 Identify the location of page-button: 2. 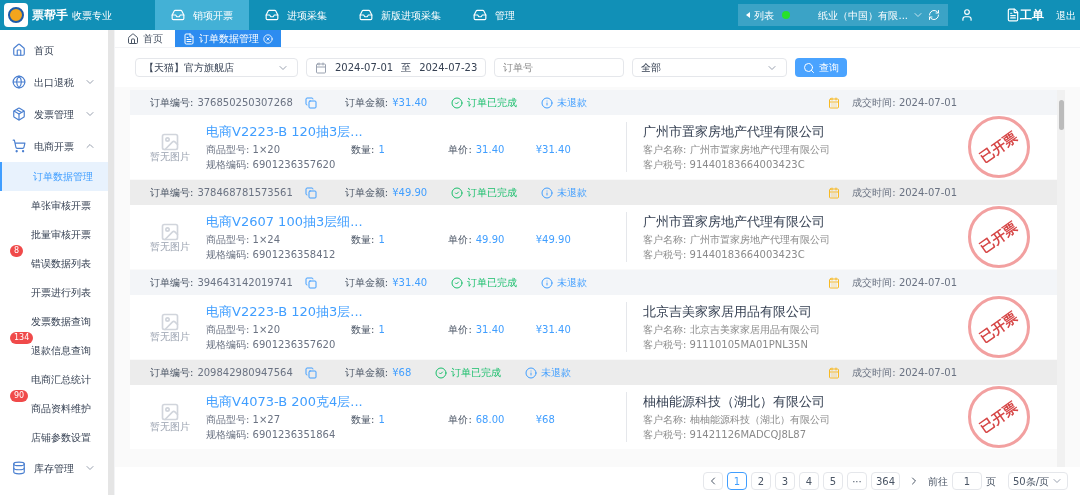
(760, 481).